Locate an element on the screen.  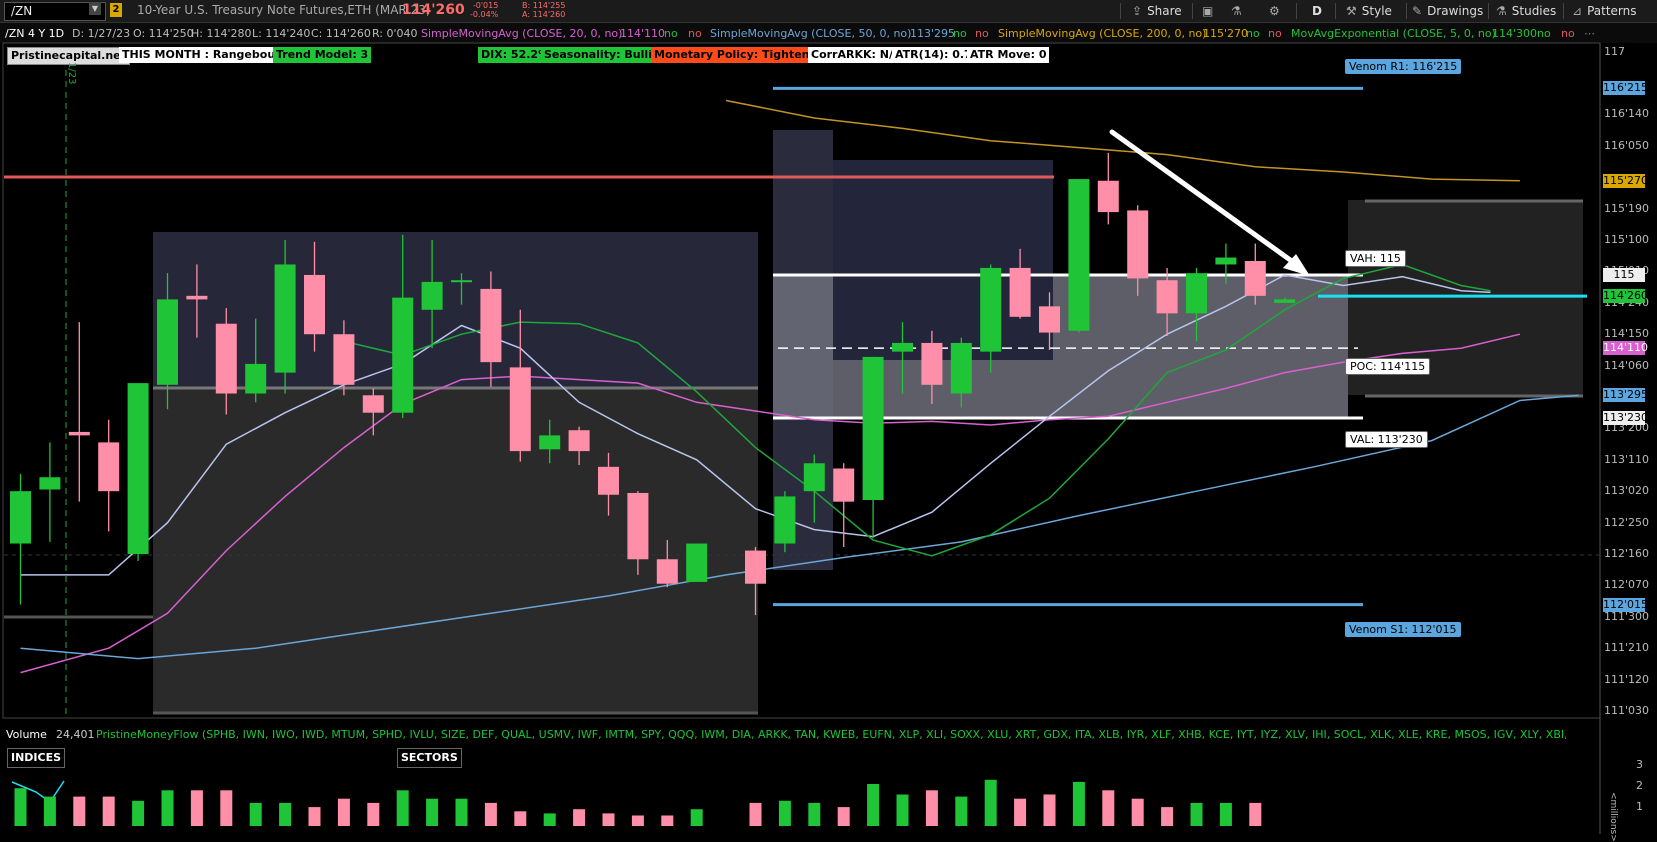
net-change: -0'015 is located at coordinates (485, 5).